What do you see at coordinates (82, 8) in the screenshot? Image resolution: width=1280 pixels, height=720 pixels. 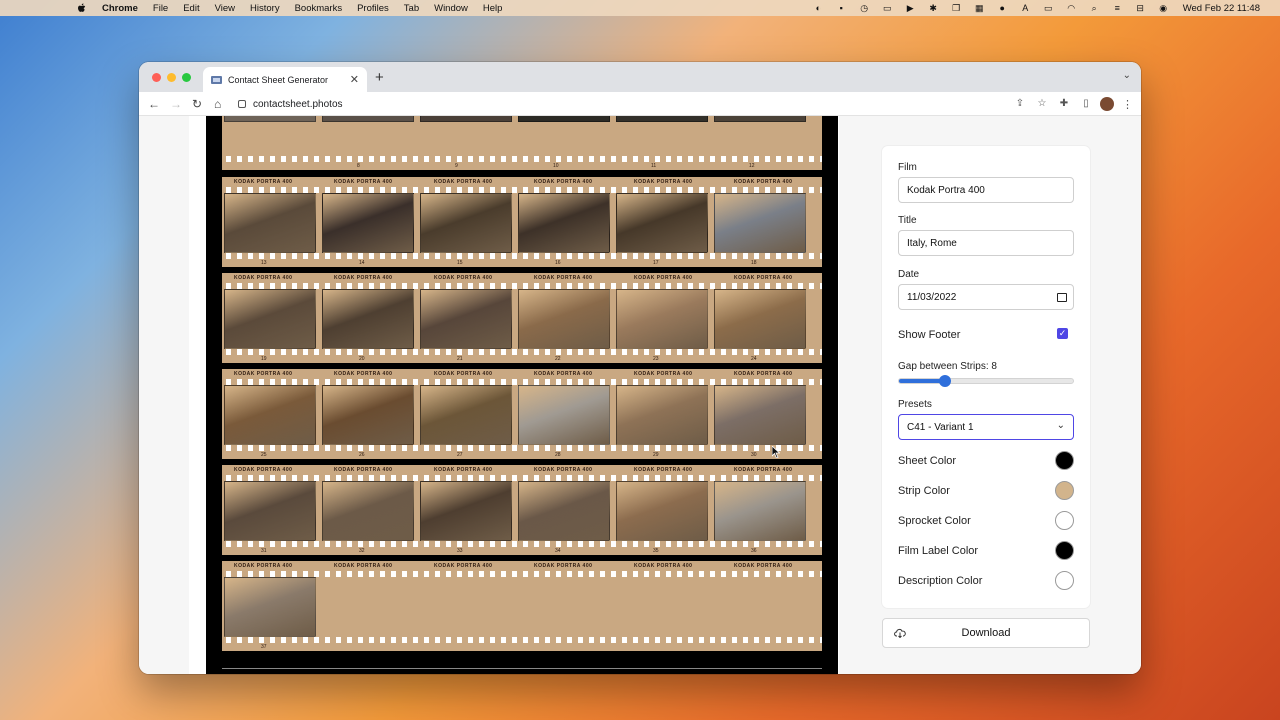 I see `apple-icon` at bounding box center [82, 8].